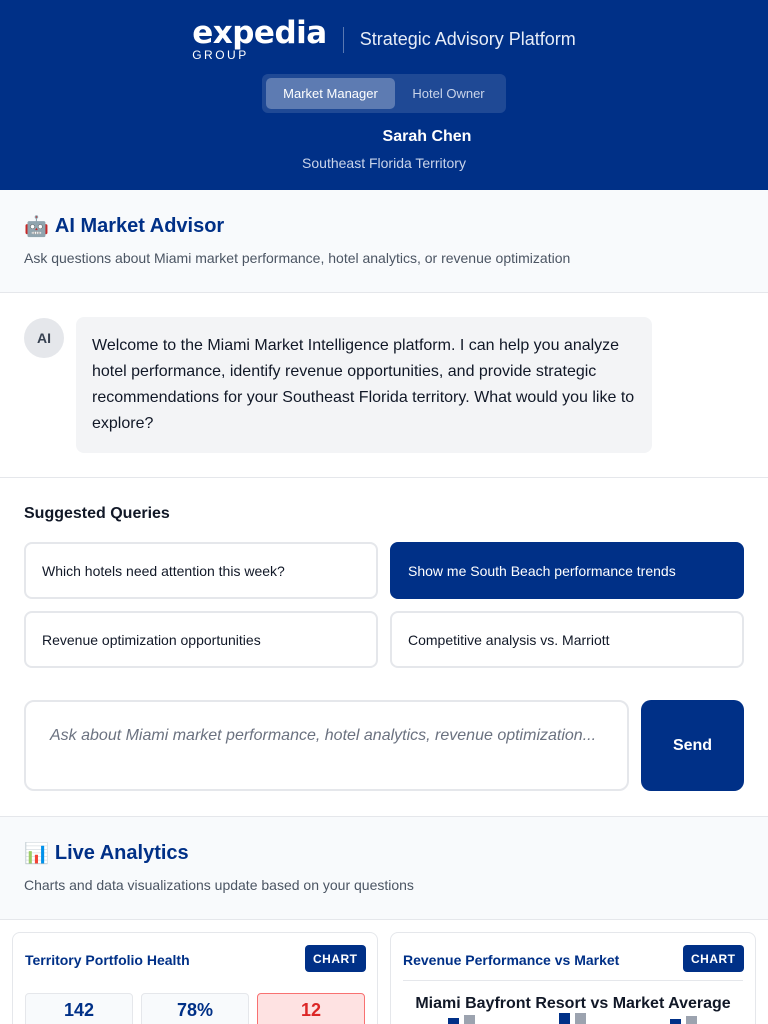 The image size is (768, 1024). Describe the element at coordinates (567, 570) in the screenshot. I see `suggested-query-chip: Show me South Beach performance trends` at that location.